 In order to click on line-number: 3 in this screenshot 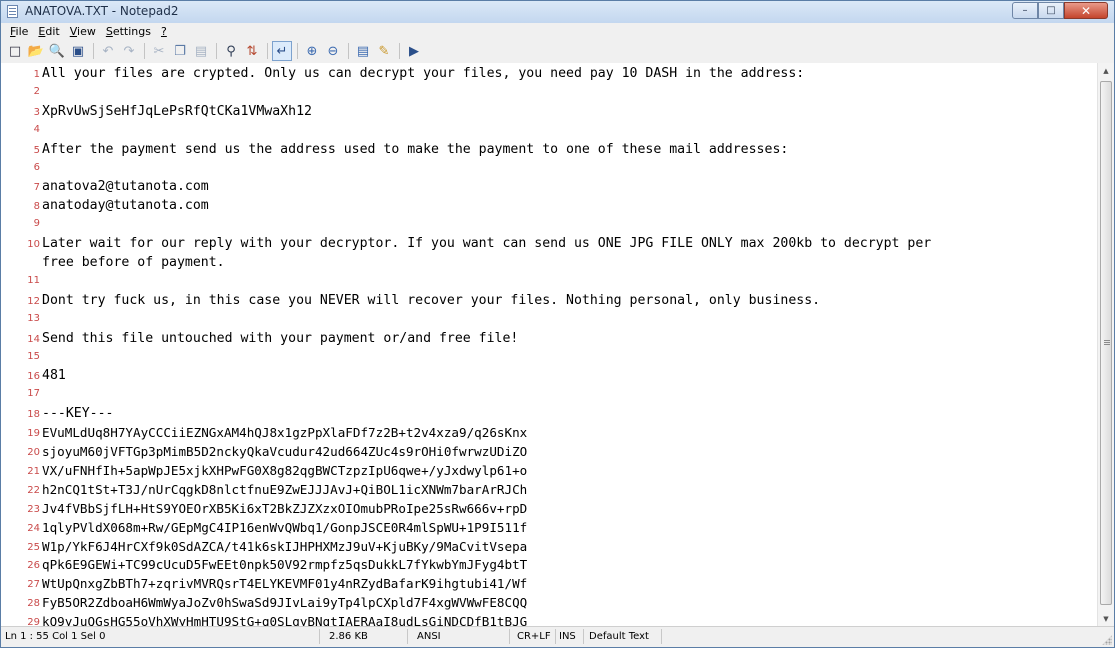, I will do `click(36, 112)`.